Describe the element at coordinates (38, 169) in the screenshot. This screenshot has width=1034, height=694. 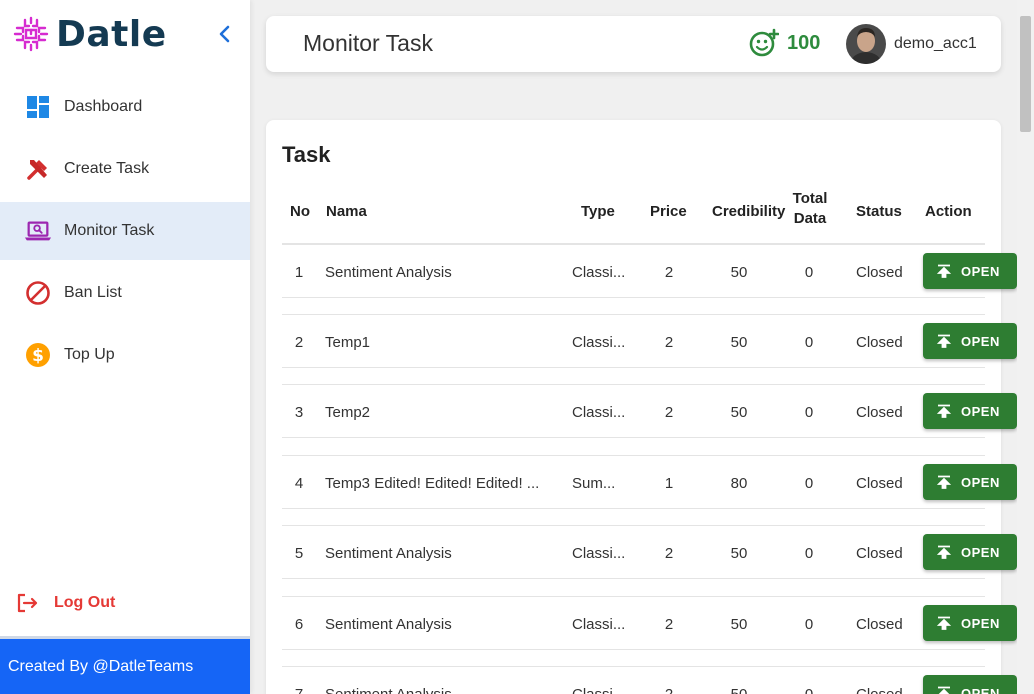
I see `tools-icon` at that location.